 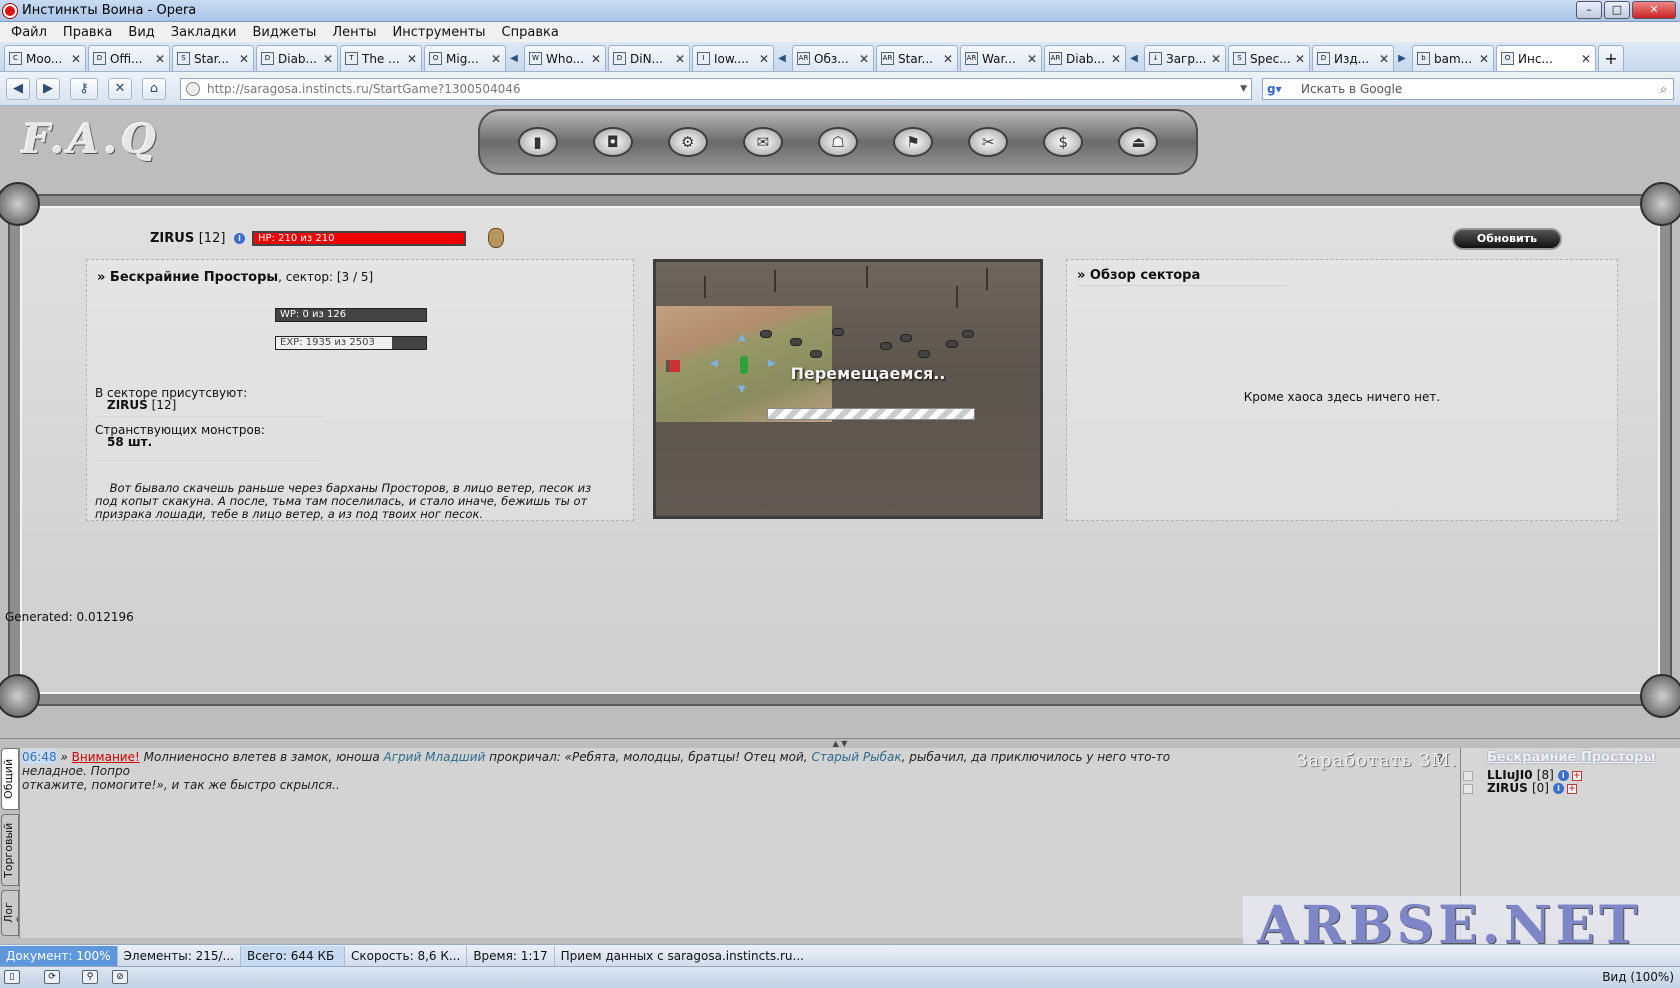 What do you see at coordinates (1522, 775) in the screenshot?
I see `user-row: LLIuJI0 [8] i +` at bounding box center [1522, 775].